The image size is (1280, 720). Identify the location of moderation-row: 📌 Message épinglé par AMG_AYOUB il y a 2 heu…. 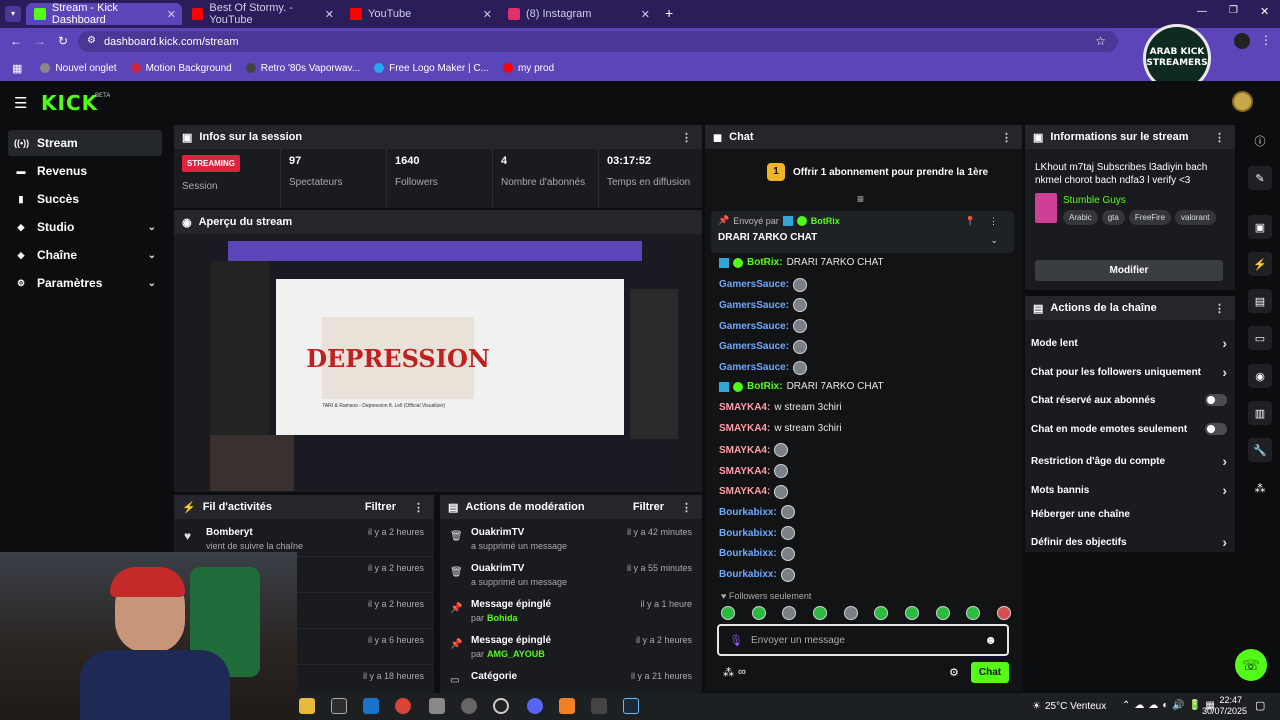
(571, 648).